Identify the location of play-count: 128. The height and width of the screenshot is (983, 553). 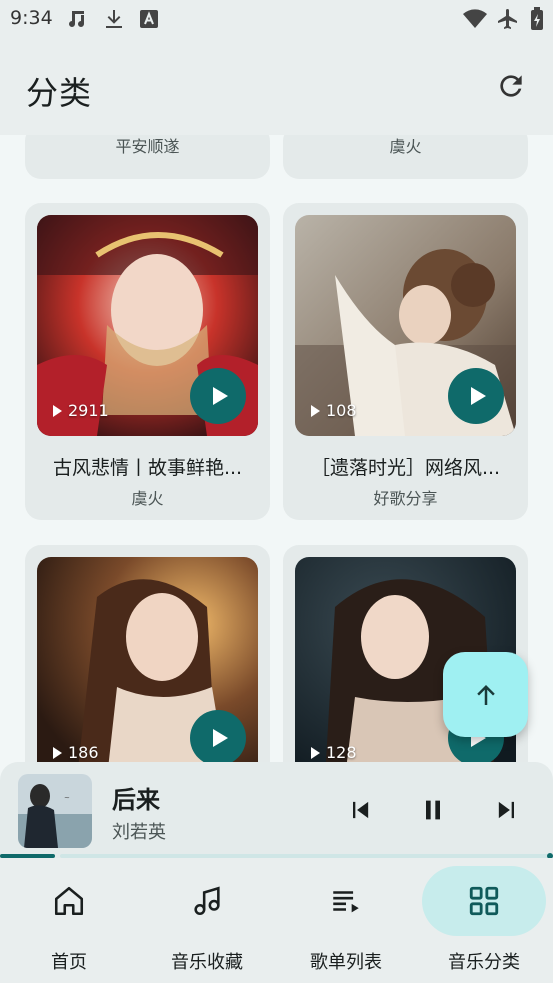
(334, 752).